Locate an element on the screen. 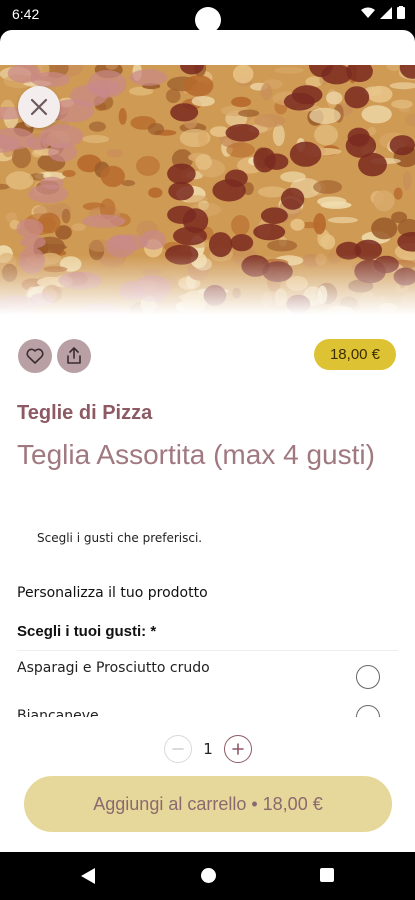 This screenshot has width=415, height=900. close-button is located at coordinates (39, 107).